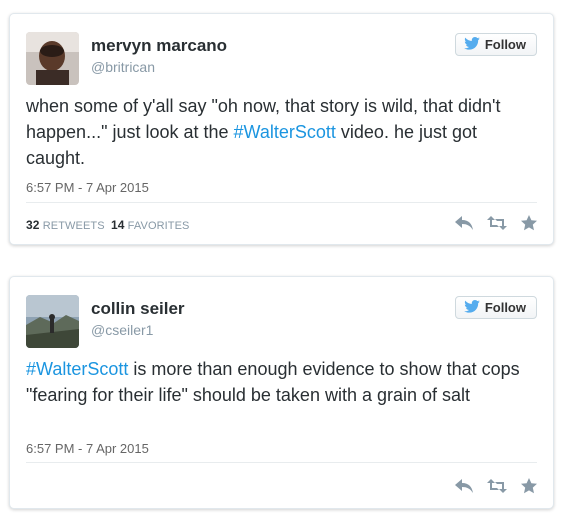  What do you see at coordinates (138, 309) in the screenshot?
I see `user-name: collin seiler` at bounding box center [138, 309].